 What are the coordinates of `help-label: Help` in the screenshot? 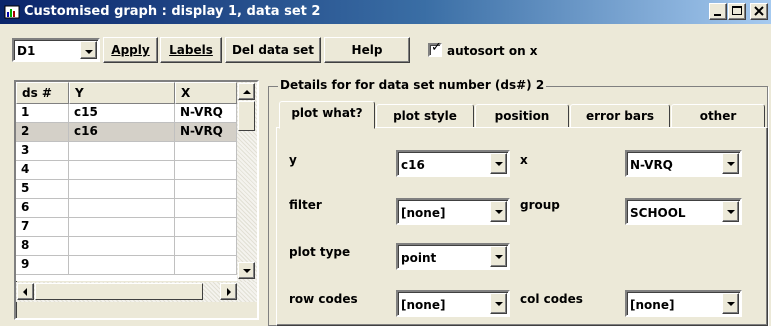 It's located at (367, 50).